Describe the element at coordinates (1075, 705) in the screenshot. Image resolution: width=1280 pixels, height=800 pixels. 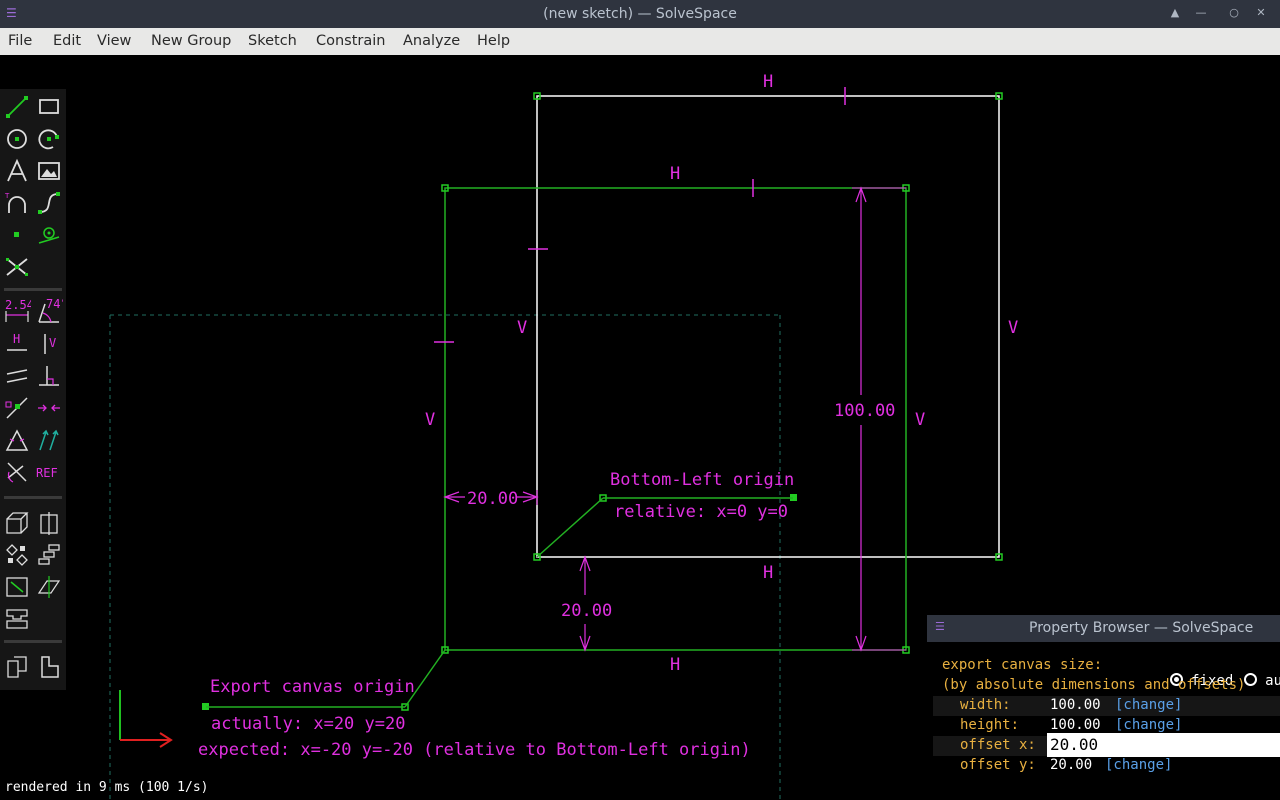
I see `width-value: 100.00` at that location.